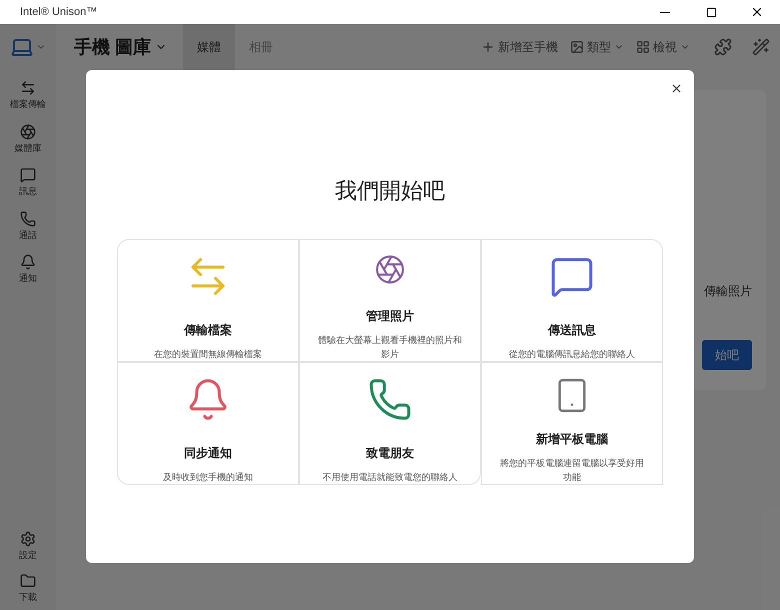 The image size is (780, 610). I want to click on arrows-icon, so click(28, 88).